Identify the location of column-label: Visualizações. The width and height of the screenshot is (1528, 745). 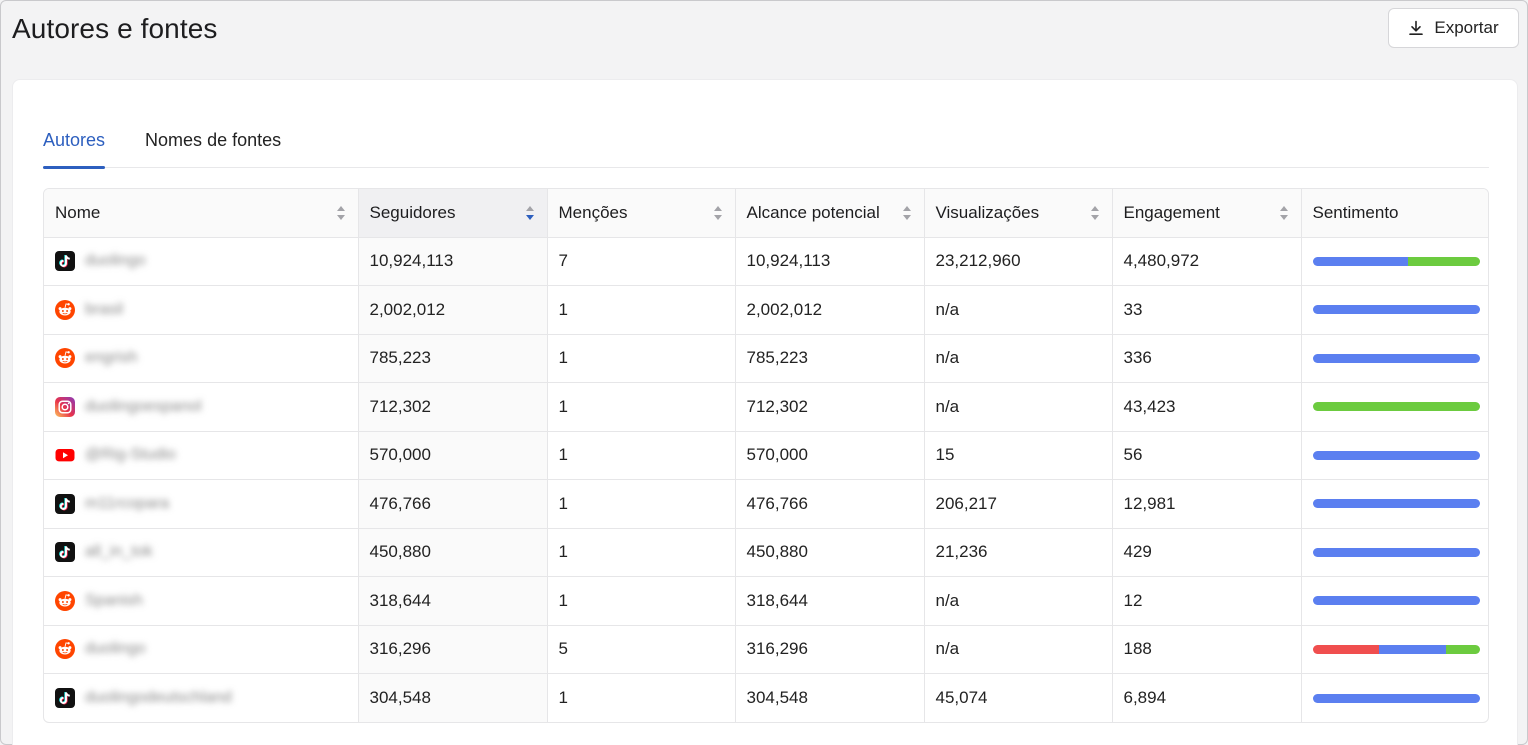
(987, 212).